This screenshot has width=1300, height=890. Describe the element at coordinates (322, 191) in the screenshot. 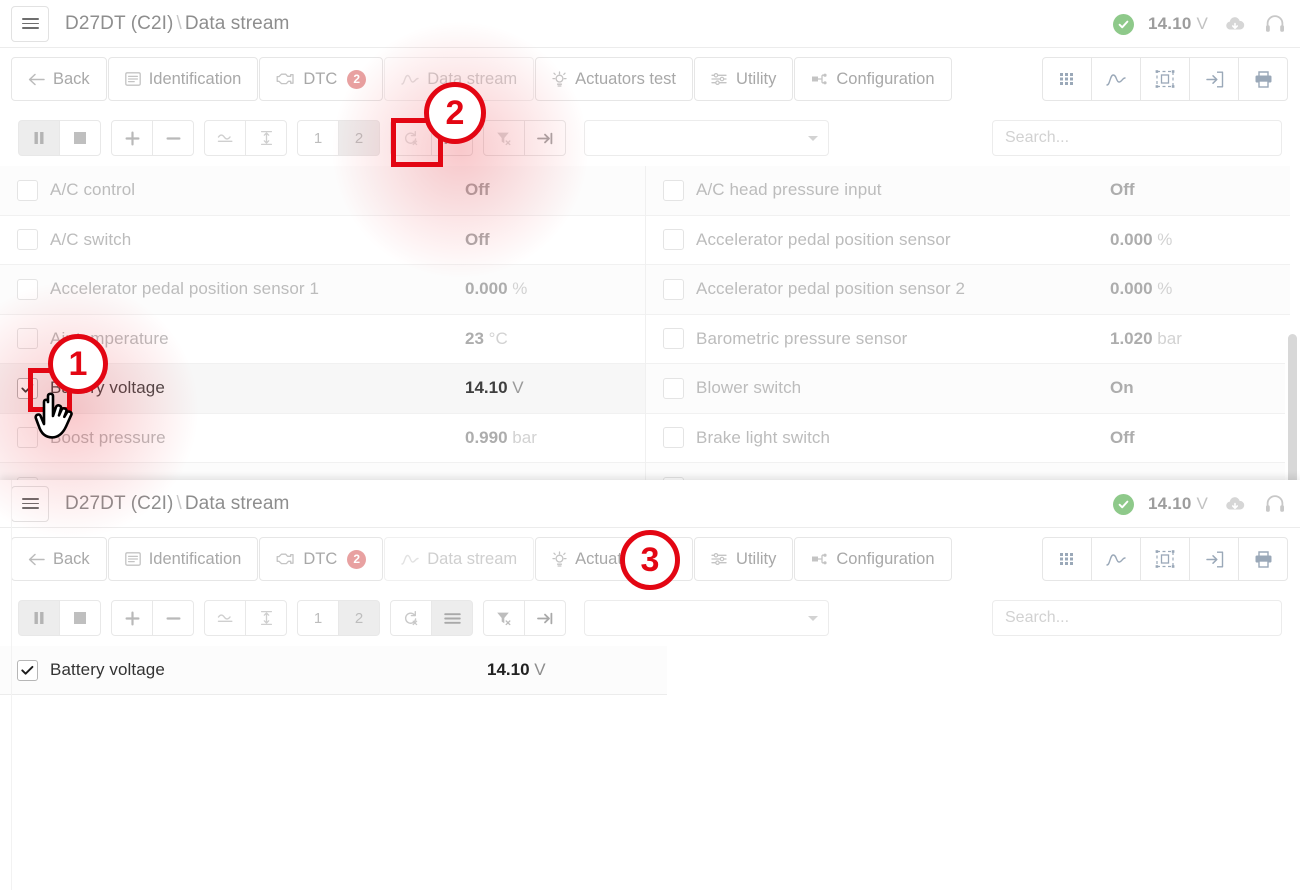

I see `table-row: A/C control Off` at that location.